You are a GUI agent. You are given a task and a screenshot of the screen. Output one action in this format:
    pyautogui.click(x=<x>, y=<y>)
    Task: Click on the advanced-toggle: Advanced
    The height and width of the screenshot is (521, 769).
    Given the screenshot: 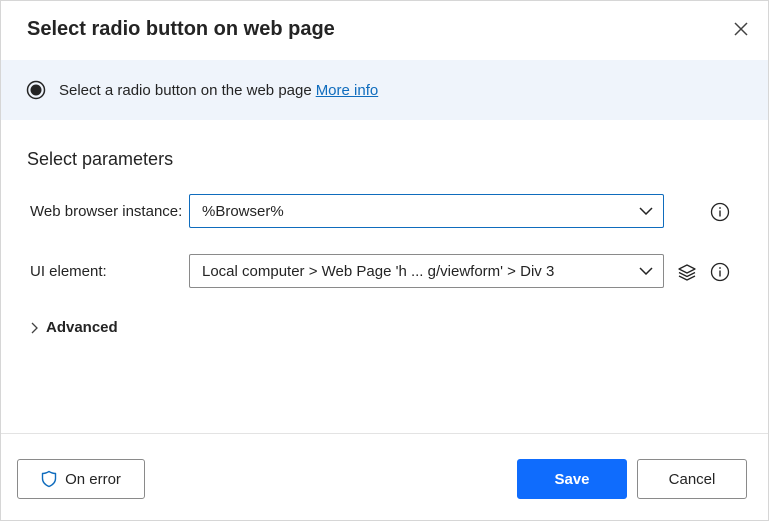 What is the action you would take?
    pyautogui.click(x=74, y=327)
    